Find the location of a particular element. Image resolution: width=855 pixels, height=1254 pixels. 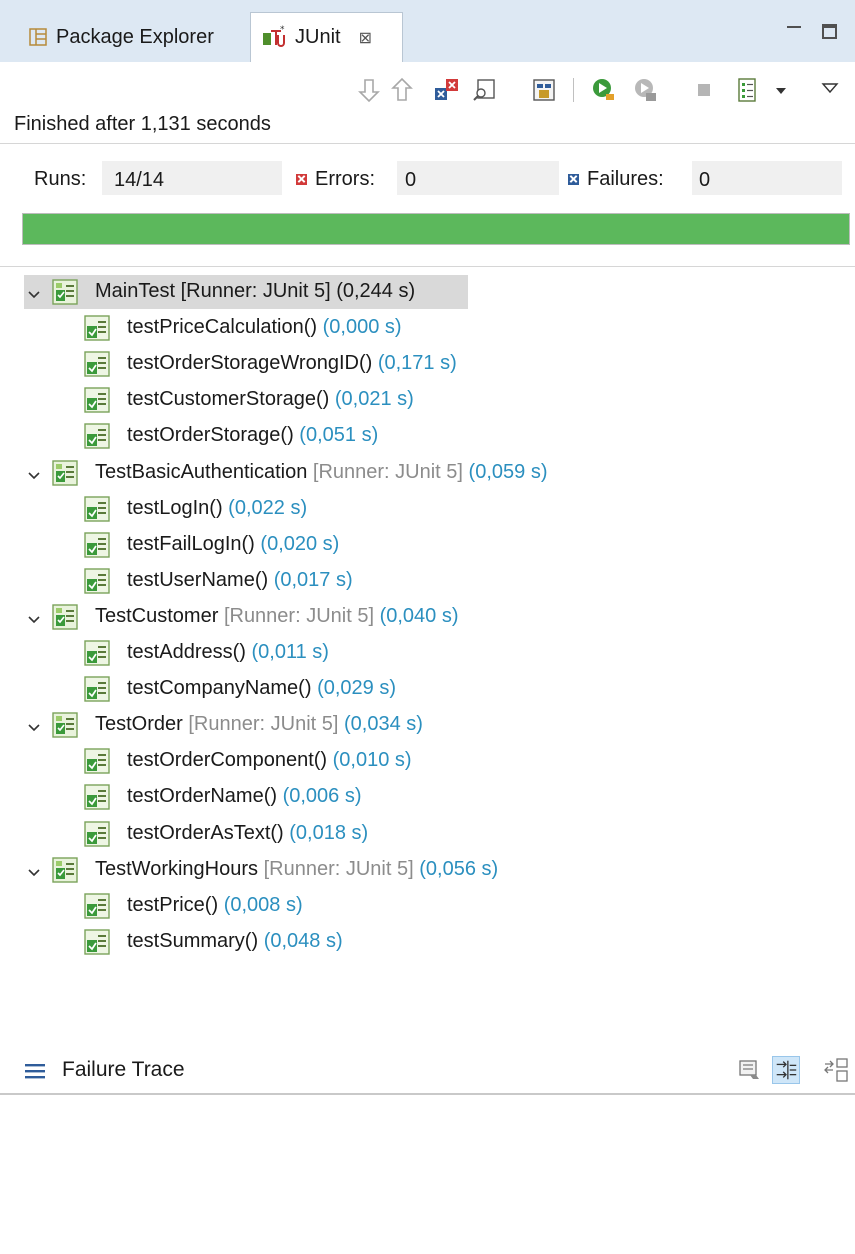

tab-junit: * JUnit ⊠ is located at coordinates (326, 37).